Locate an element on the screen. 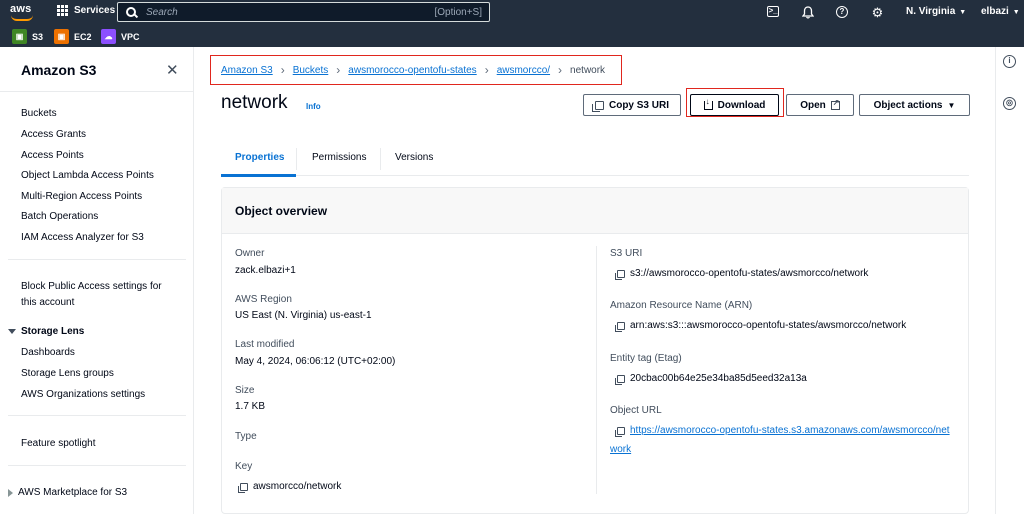 This screenshot has height=514, width=1024. sidebar-item-feature-spotlight: Feature spotlight is located at coordinates (58, 443).